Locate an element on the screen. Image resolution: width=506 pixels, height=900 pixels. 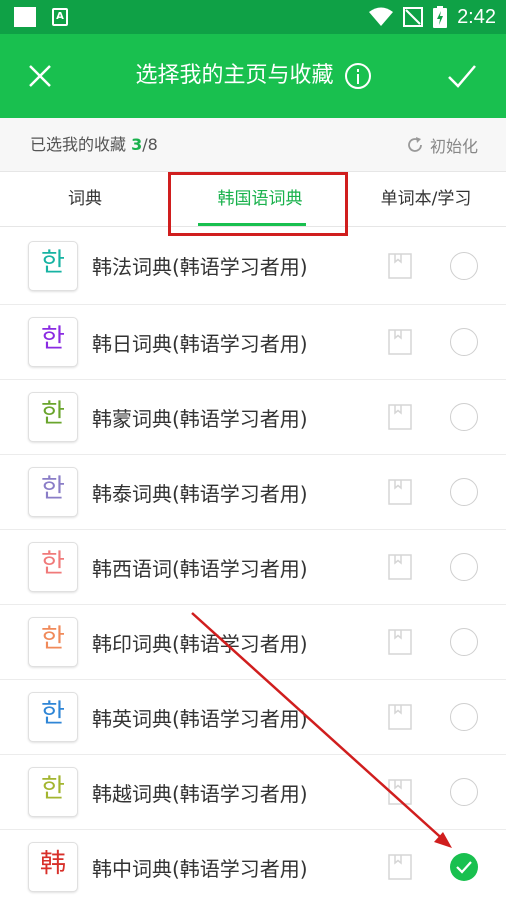
dictionary-name: 韩西语词(韩语学习者用) is located at coordinates (200, 568).